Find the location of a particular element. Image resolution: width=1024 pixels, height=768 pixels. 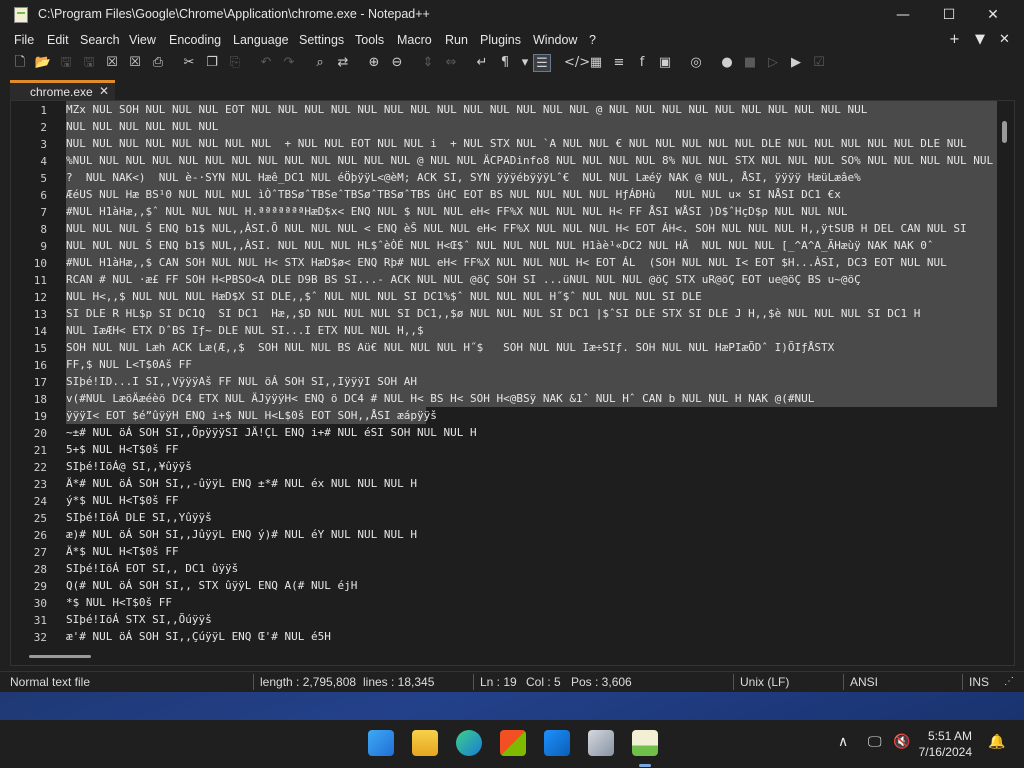

menu-run: Run is located at coordinates (456, 40).